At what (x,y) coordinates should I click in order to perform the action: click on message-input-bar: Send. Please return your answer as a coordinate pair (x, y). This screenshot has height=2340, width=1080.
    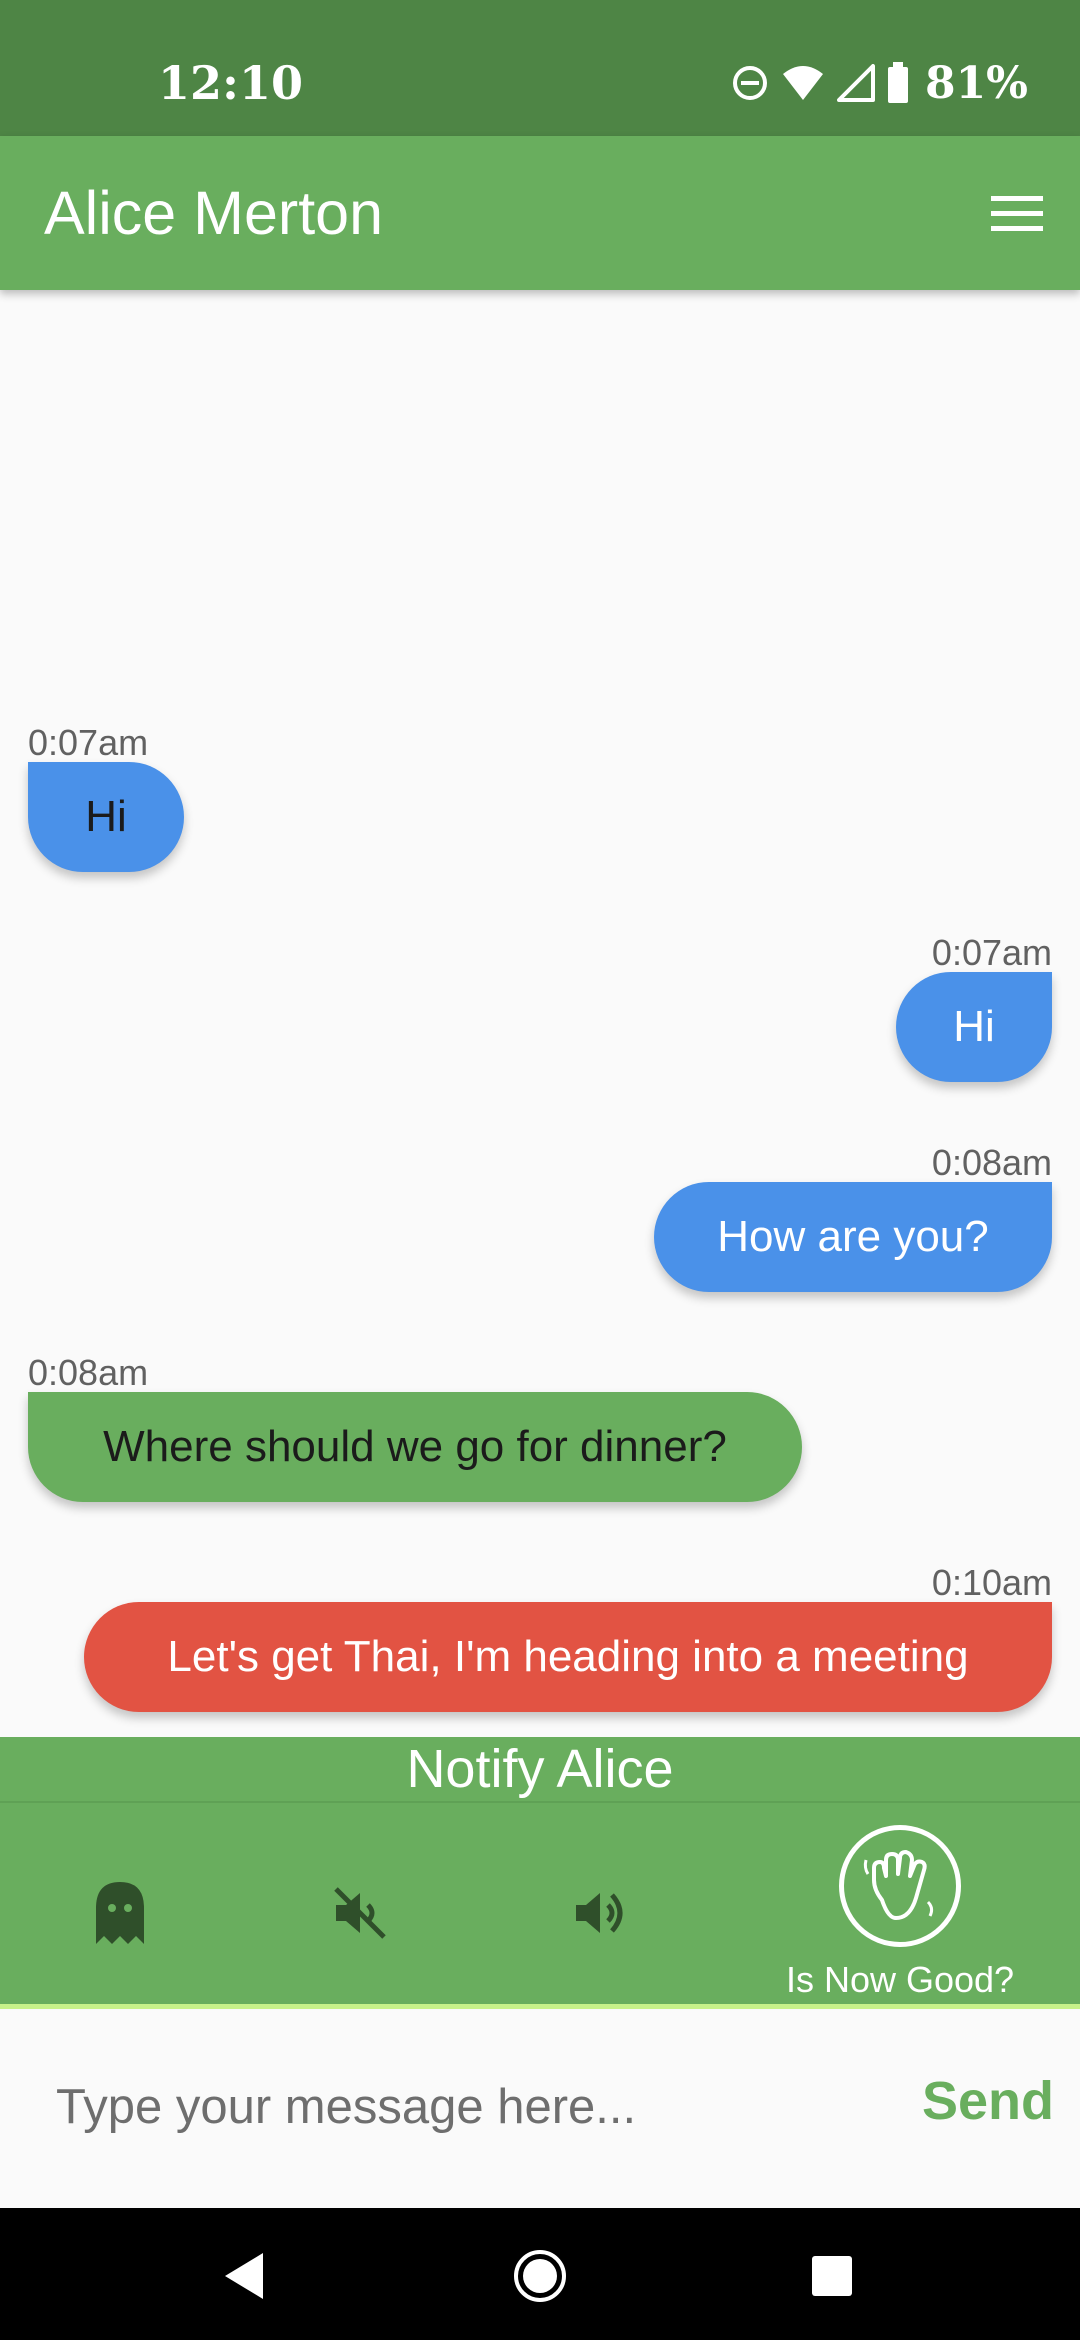
    Looking at the image, I should click on (540, 2111).